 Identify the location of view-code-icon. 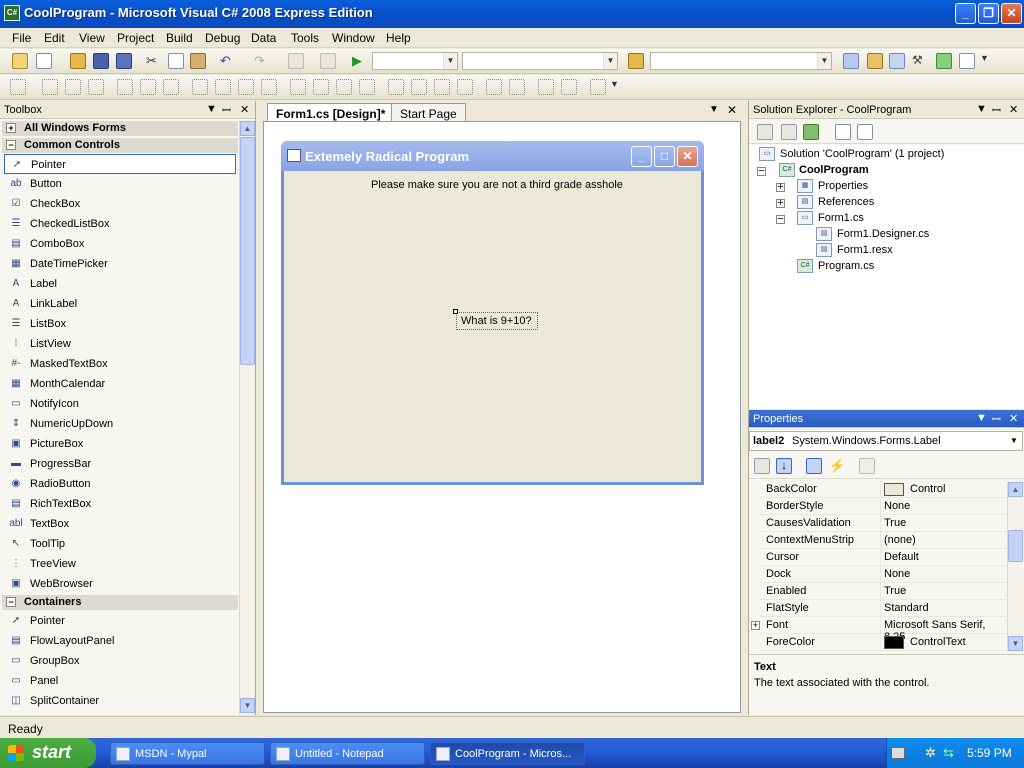
(843, 132).